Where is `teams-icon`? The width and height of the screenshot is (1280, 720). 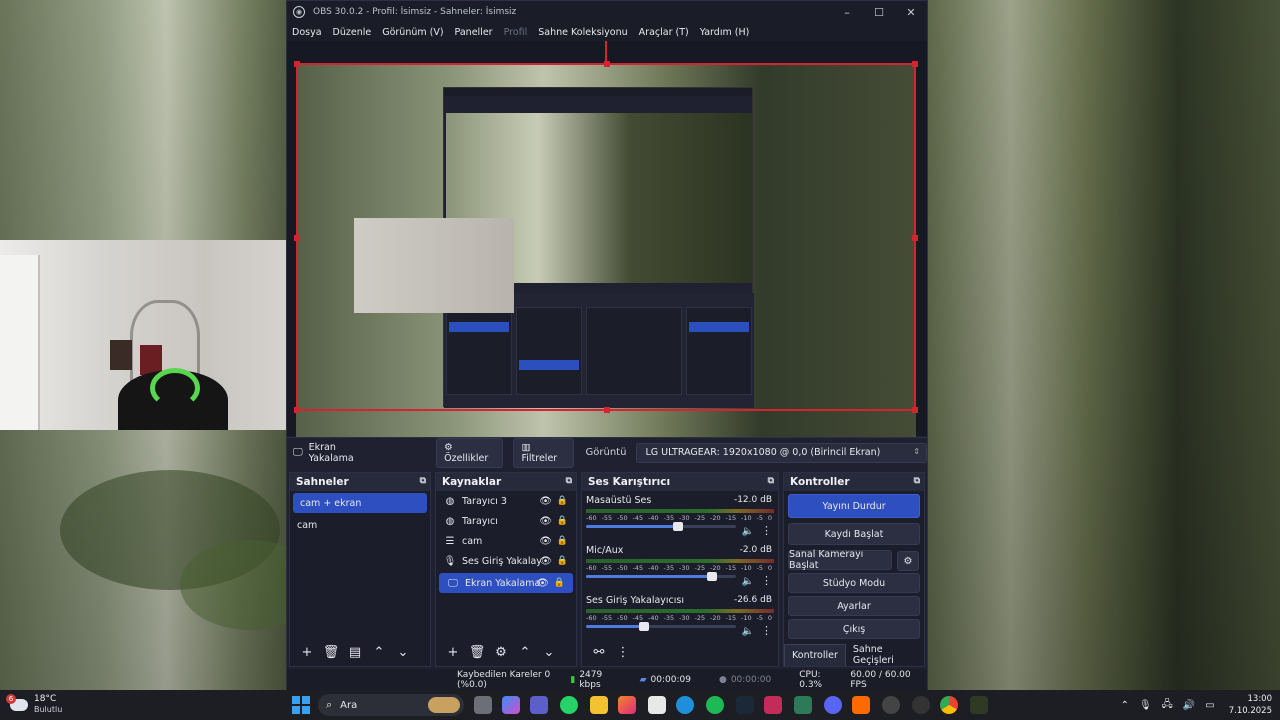
teams-icon is located at coordinates (539, 705).